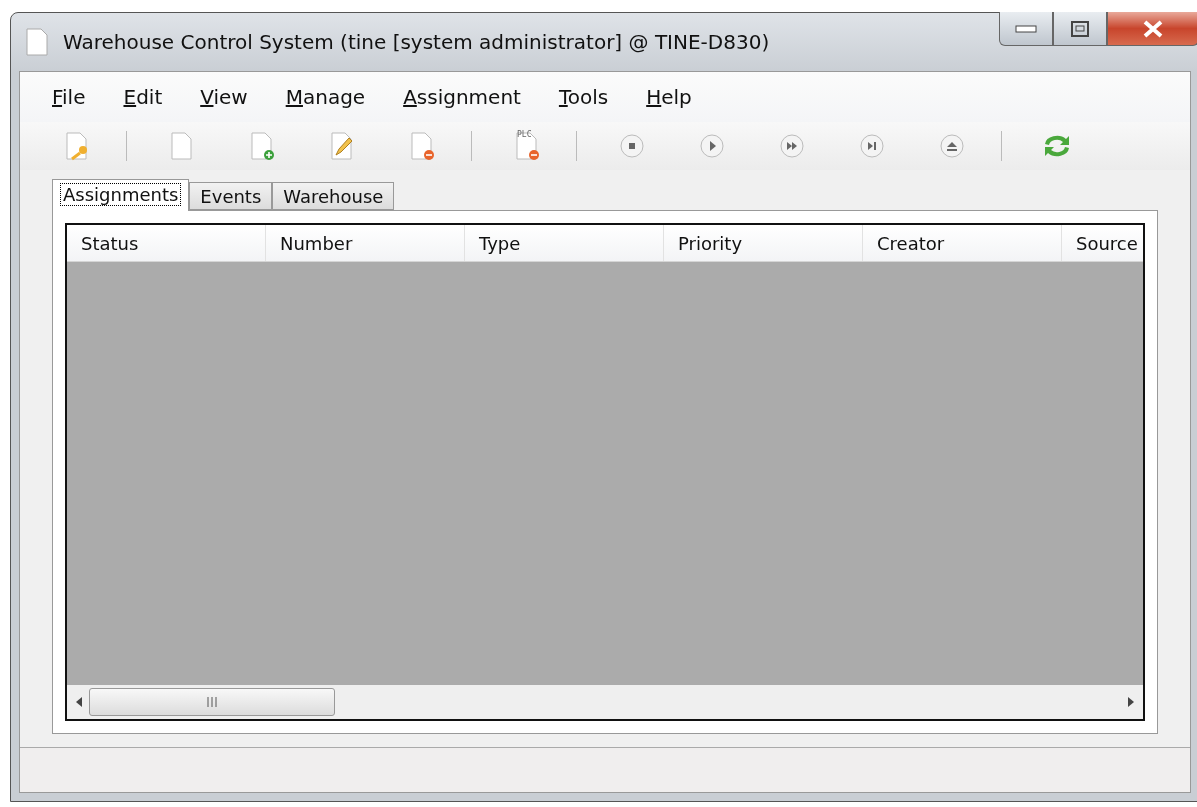 The height and width of the screenshot is (807, 1197). I want to click on document-plus-icon, so click(262, 146).